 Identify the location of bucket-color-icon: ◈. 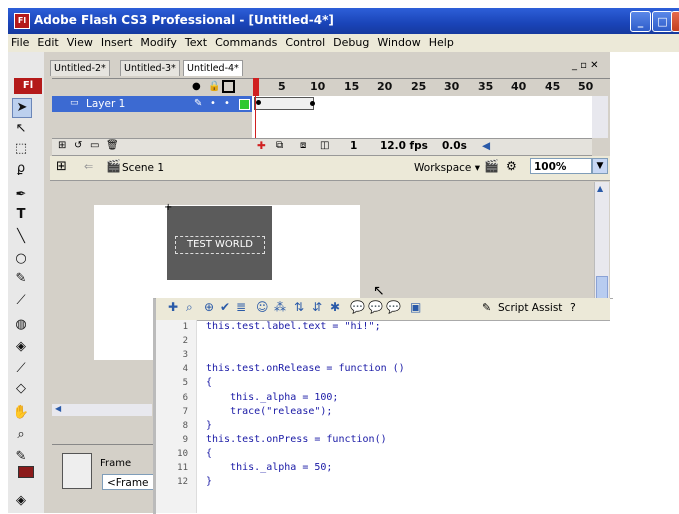
(21, 501).